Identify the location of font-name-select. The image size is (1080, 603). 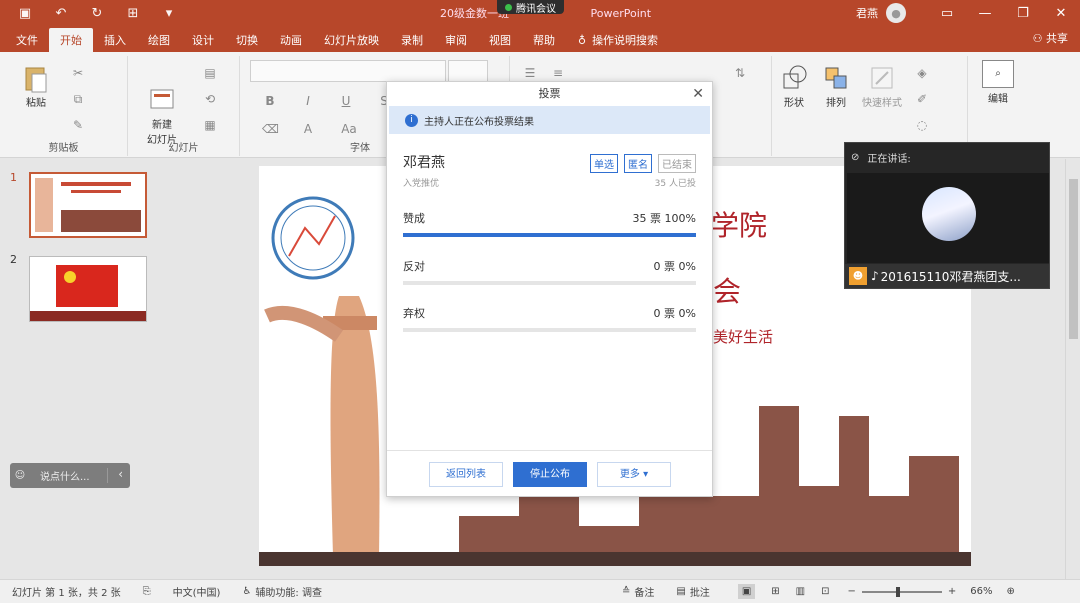
(348, 71).